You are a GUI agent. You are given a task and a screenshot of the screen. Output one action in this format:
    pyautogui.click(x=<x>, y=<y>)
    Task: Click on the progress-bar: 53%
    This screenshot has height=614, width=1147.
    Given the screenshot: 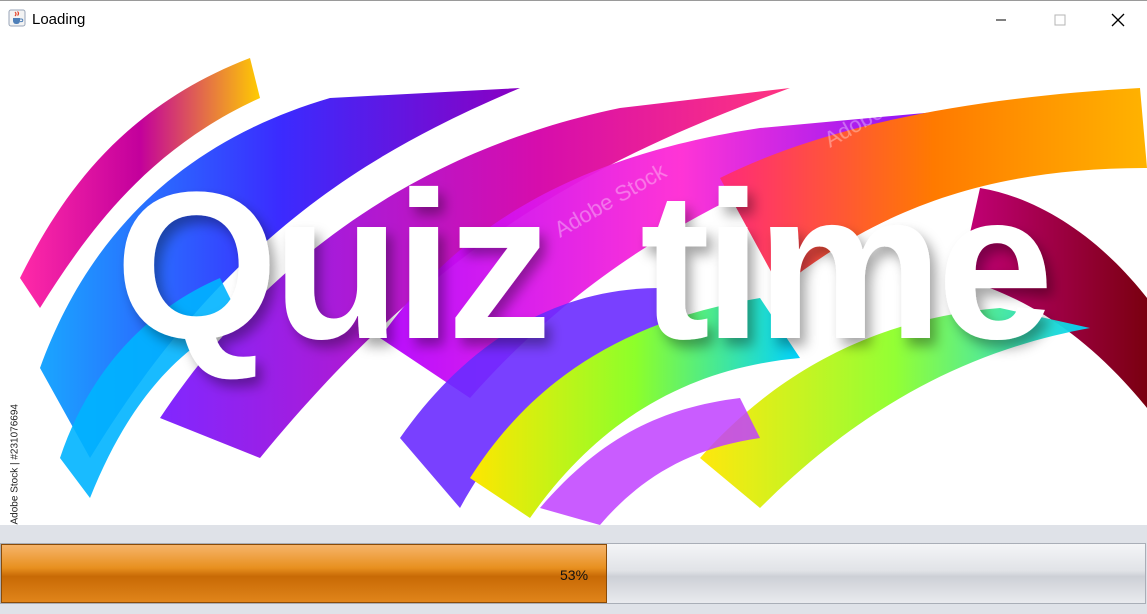 What is the action you would take?
    pyautogui.click(x=573, y=573)
    